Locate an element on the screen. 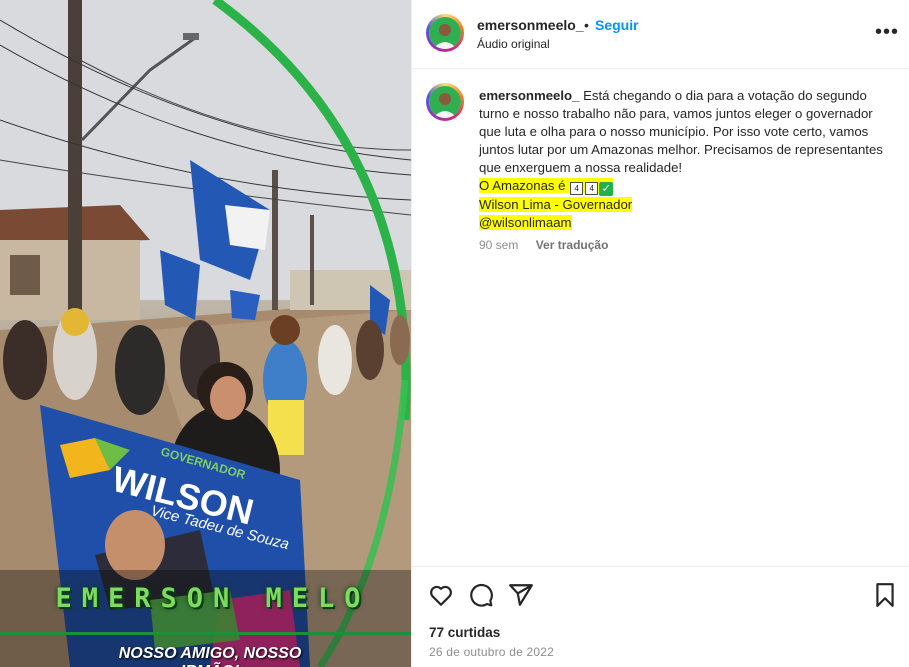 This screenshot has width=909, height=667. video-overlay-tagline: NOSSO AMIGO, NOSSO IRMÃO! is located at coordinates (210, 656).